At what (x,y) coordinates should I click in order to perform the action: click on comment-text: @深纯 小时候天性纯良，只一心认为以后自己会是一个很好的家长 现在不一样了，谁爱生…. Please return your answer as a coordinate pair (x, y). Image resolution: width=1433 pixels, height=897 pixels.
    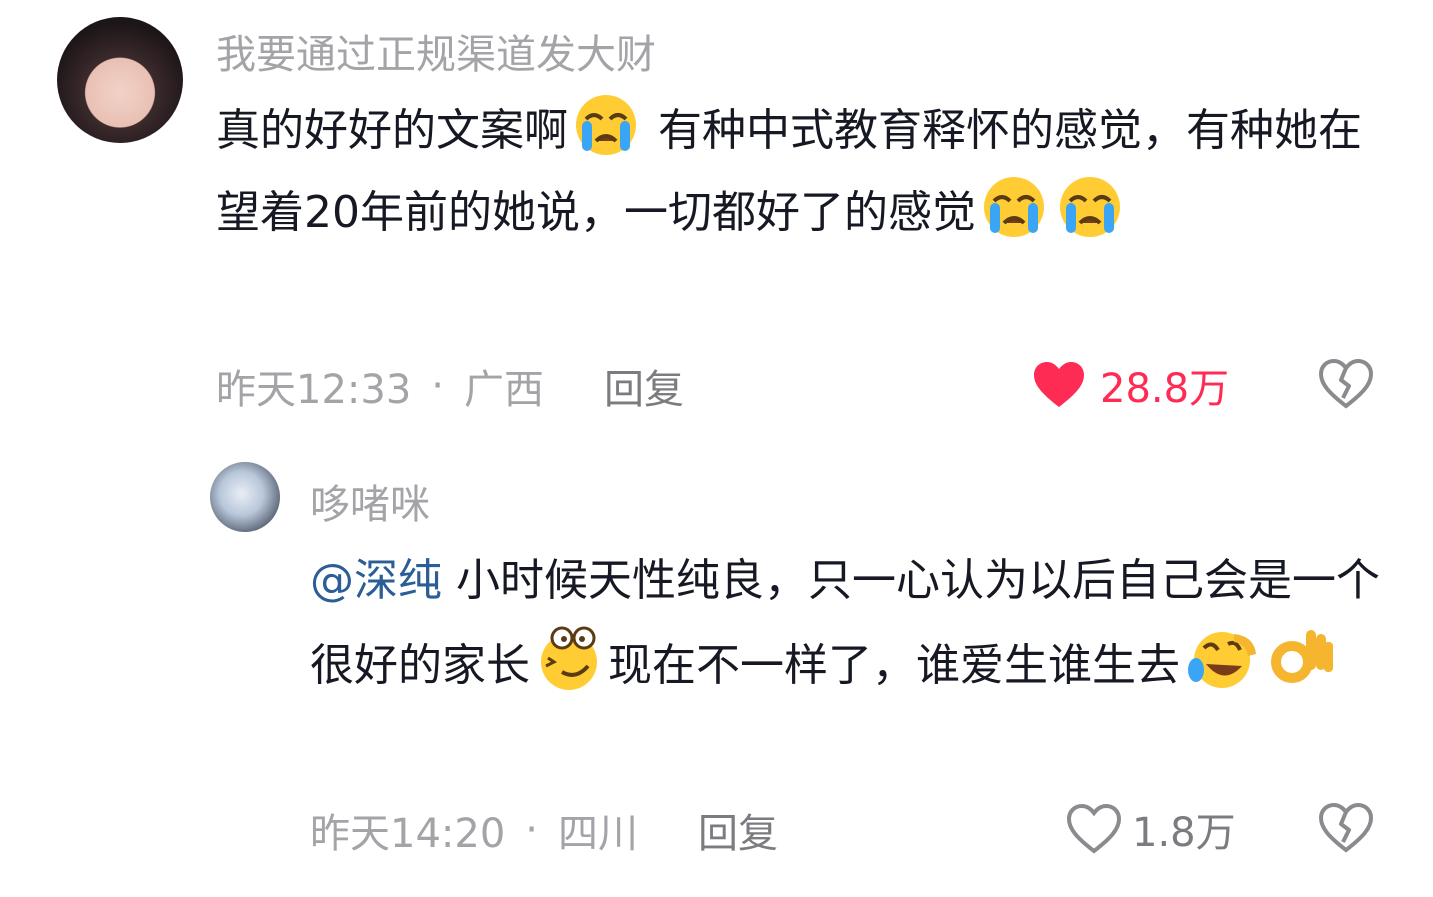
    Looking at the image, I should click on (850, 623).